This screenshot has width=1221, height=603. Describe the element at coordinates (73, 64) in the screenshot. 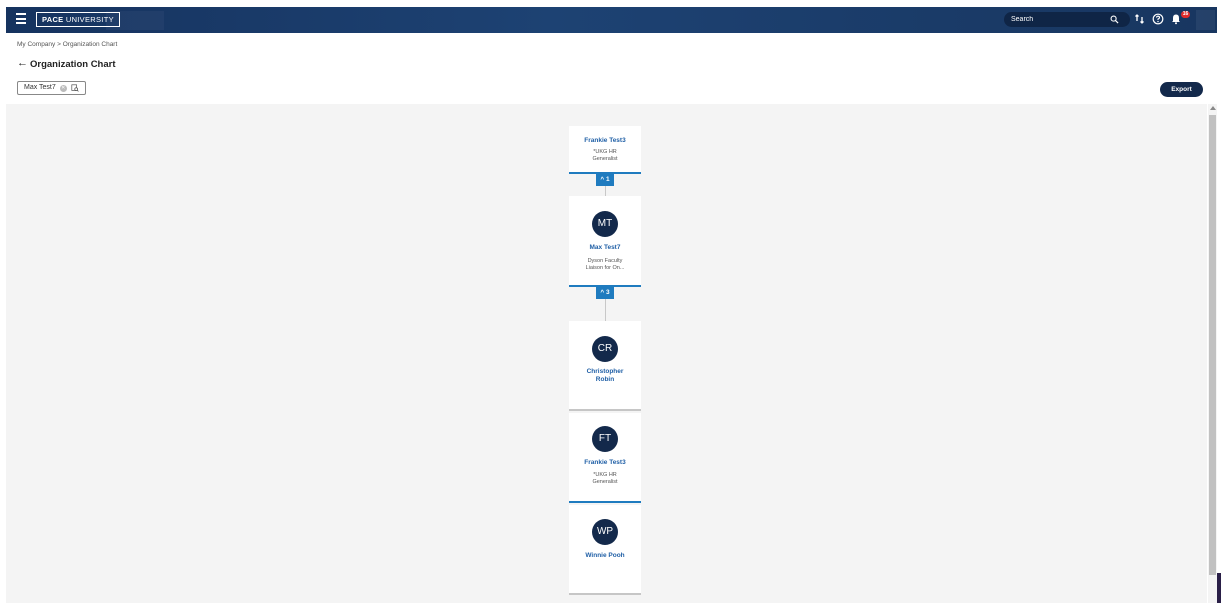

I see `page-title: Organization Chart` at that location.